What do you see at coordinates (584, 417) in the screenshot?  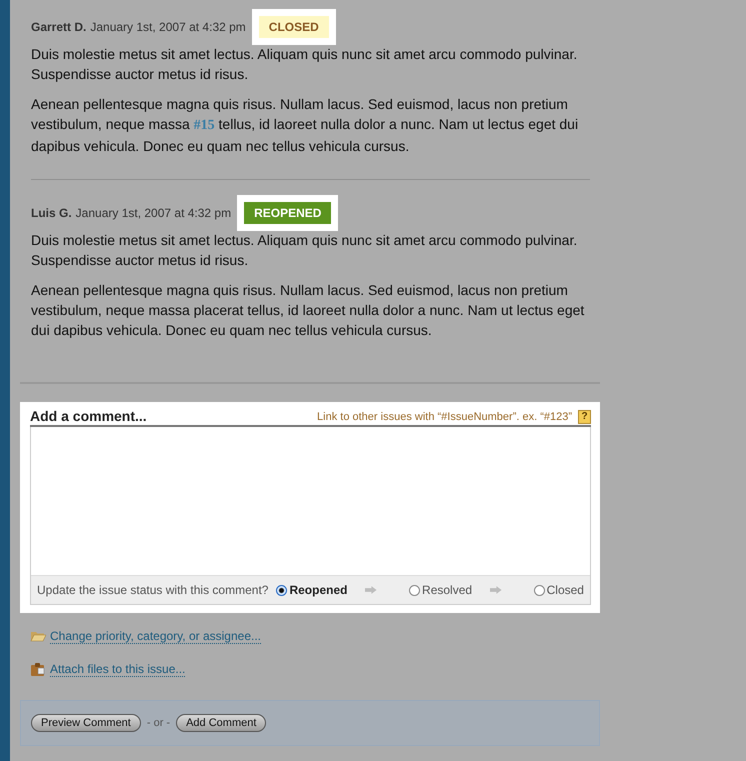 I see `help-button: ?` at bounding box center [584, 417].